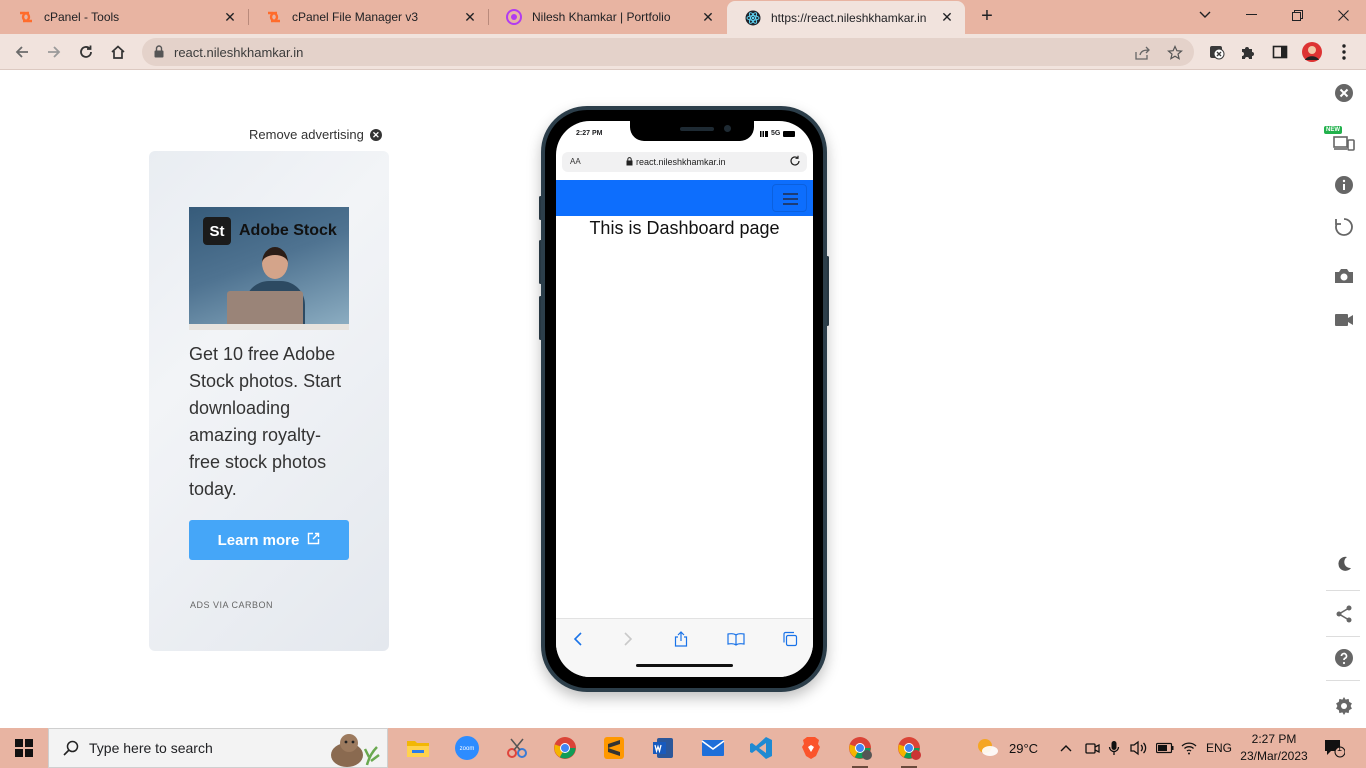  I want to click on extension-window-icon, so click(1217, 52).